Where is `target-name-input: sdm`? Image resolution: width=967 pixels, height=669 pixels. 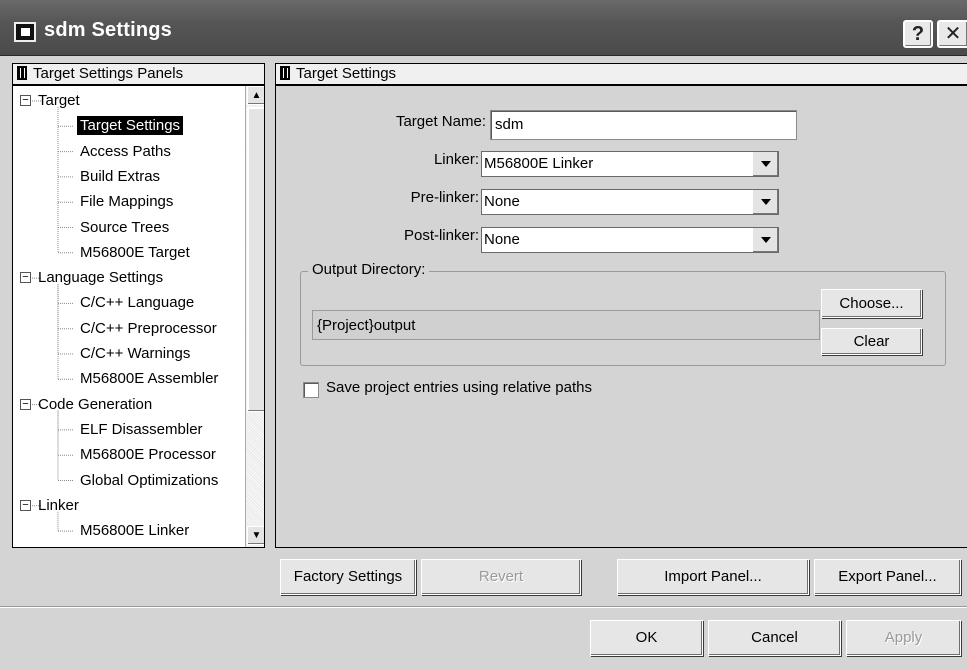 target-name-input: sdm is located at coordinates (643, 125).